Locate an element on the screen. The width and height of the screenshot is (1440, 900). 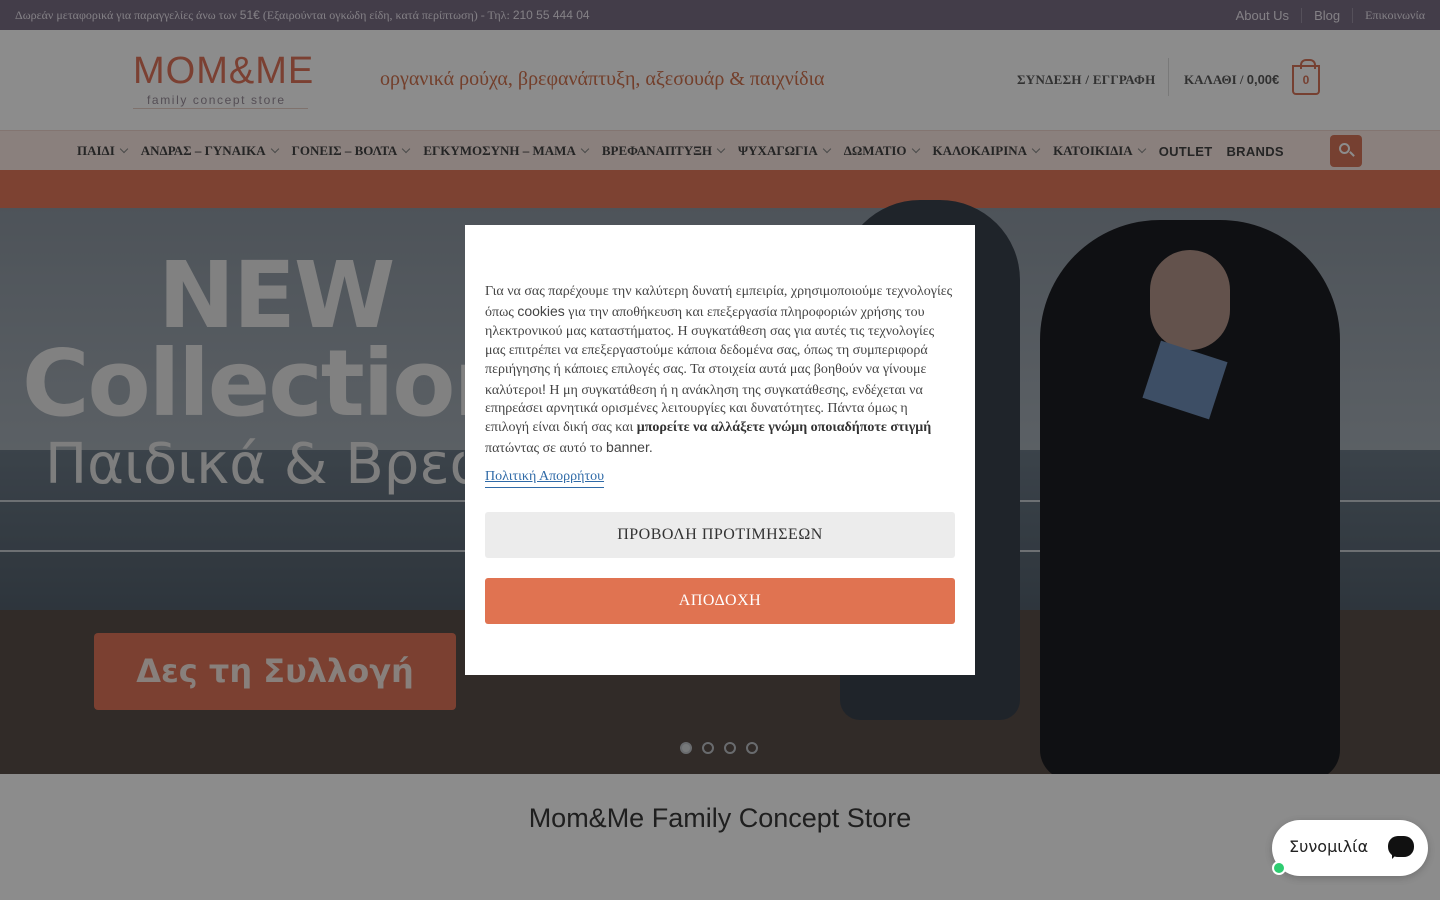
consent-text-part: πατώντας σε αυτό το is located at coordinates (546, 449).